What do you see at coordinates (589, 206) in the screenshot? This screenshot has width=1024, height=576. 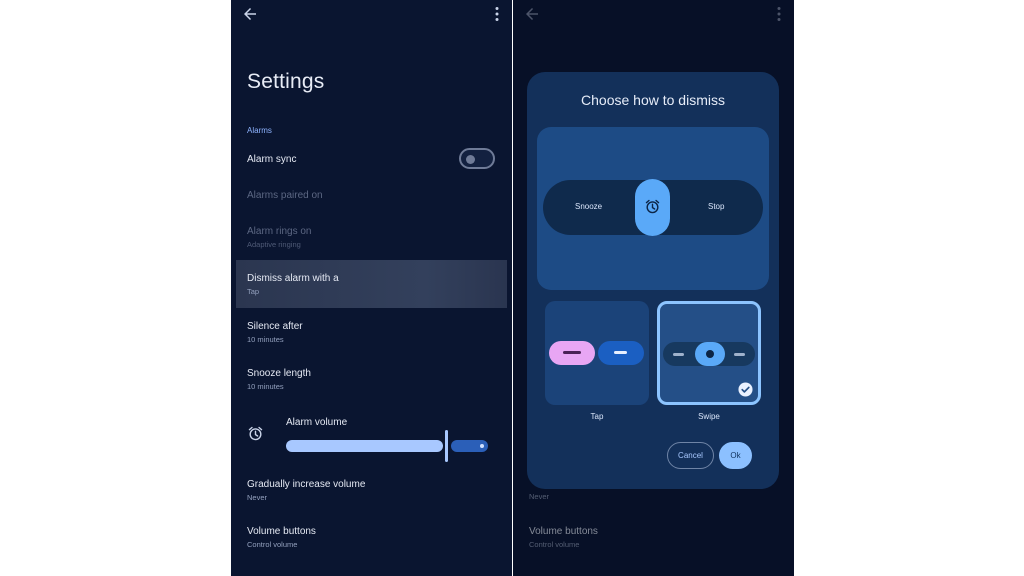 I see `snooze-label: Snooze` at bounding box center [589, 206].